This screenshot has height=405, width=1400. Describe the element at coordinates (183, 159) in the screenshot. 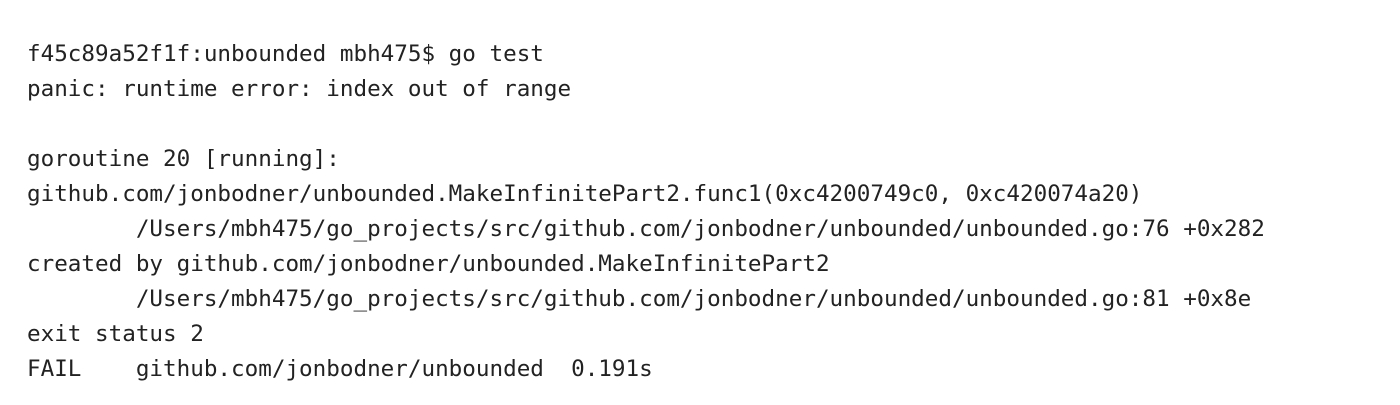

I see `goroutine-header-line: goroutine 20 [running]:` at that location.